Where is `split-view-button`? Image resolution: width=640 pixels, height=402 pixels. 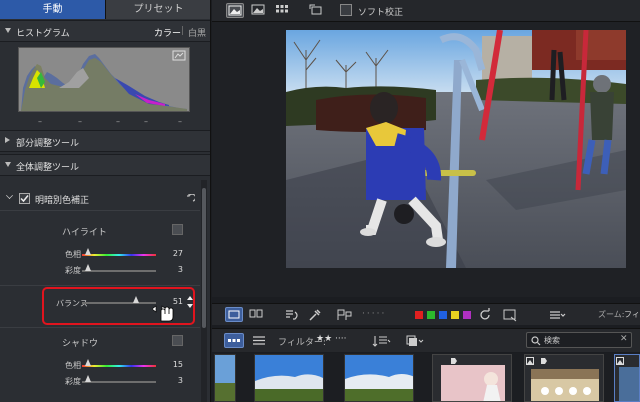 split-view-button is located at coordinates (257, 314).